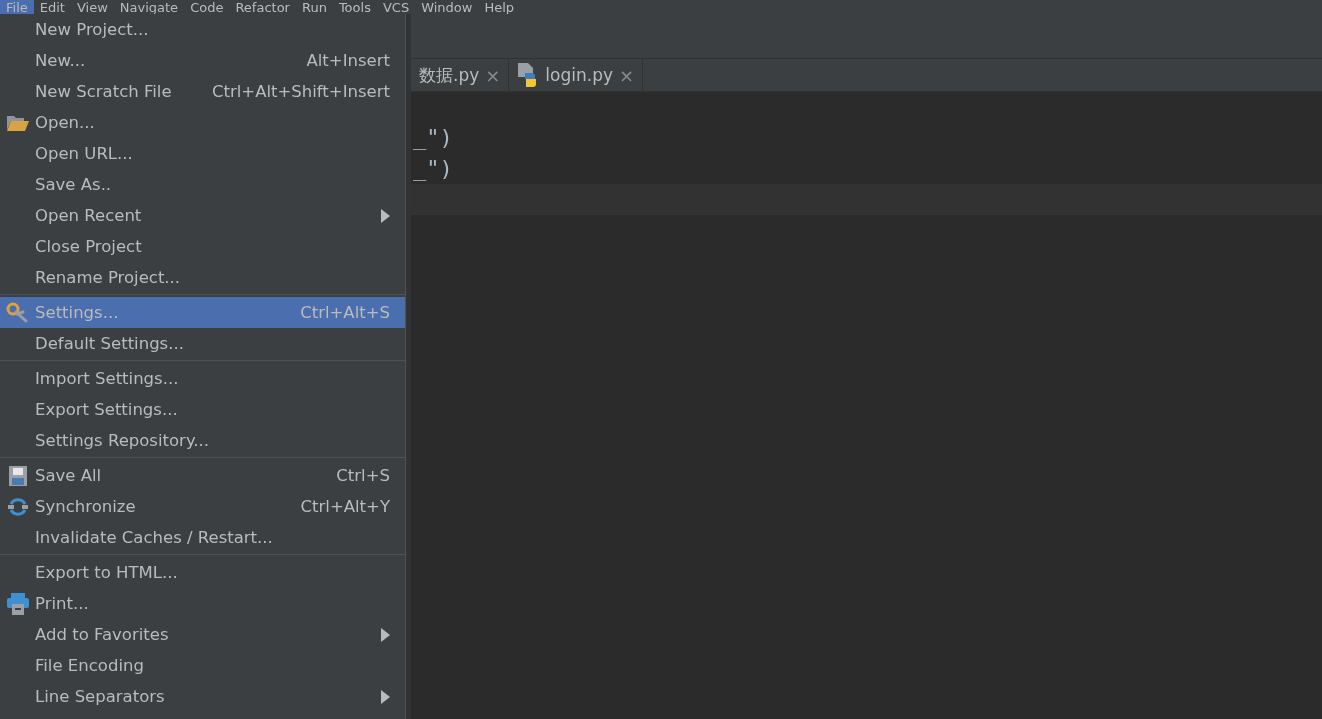  I want to click on printer-icon, so click(17, 603).